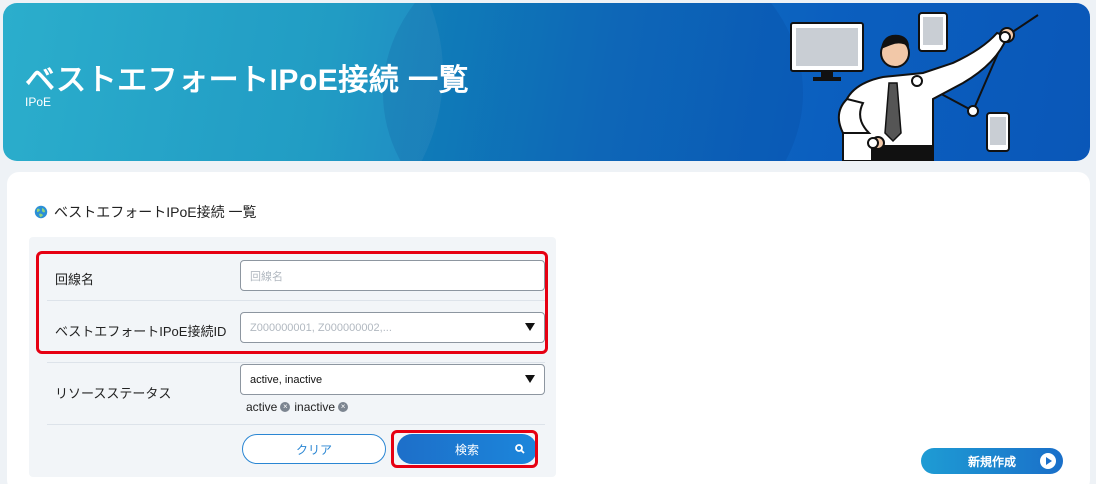 This screenshot has width=1096, height=484. I want to click on line-name-label: 回線名, so click(75, 279).